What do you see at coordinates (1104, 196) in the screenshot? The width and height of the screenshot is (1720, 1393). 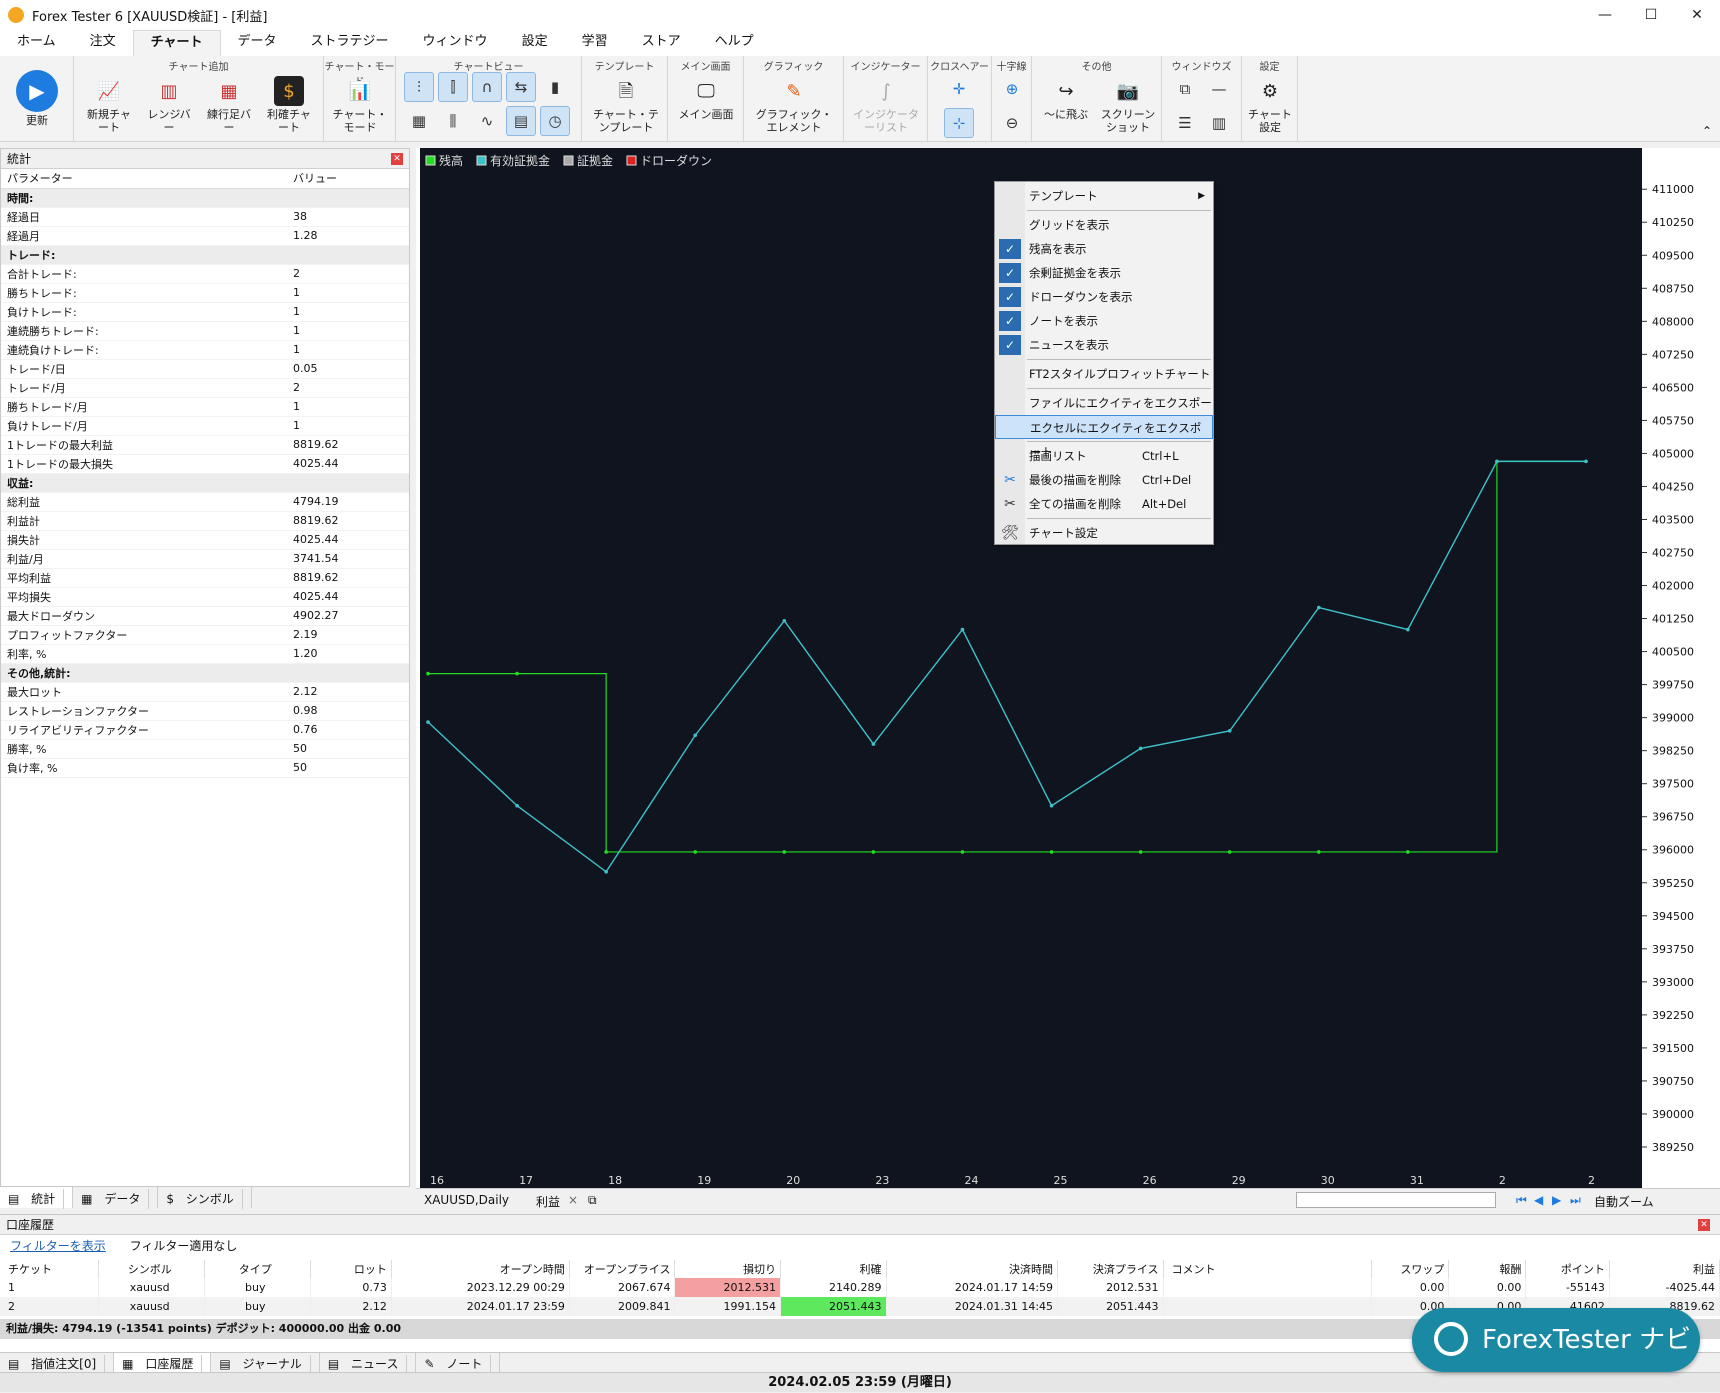 I see `menu-item-template: テンプレート ▶` at bounding box center [1104, 196].